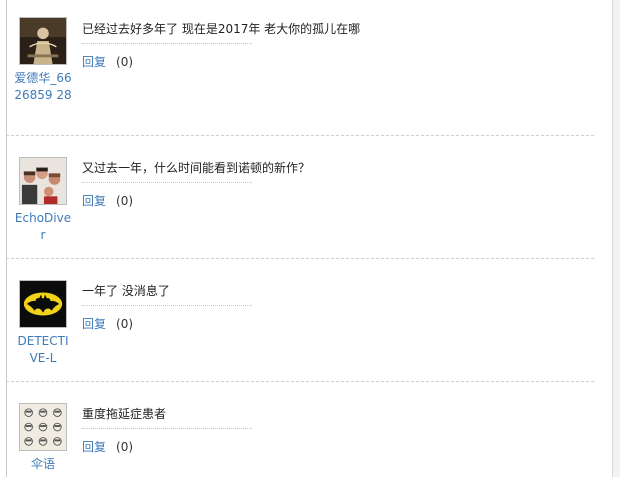  Describe the element at coordinates (124, 414) in the screenshot. I see `comment-text: 重度拖延症患者` at that location.